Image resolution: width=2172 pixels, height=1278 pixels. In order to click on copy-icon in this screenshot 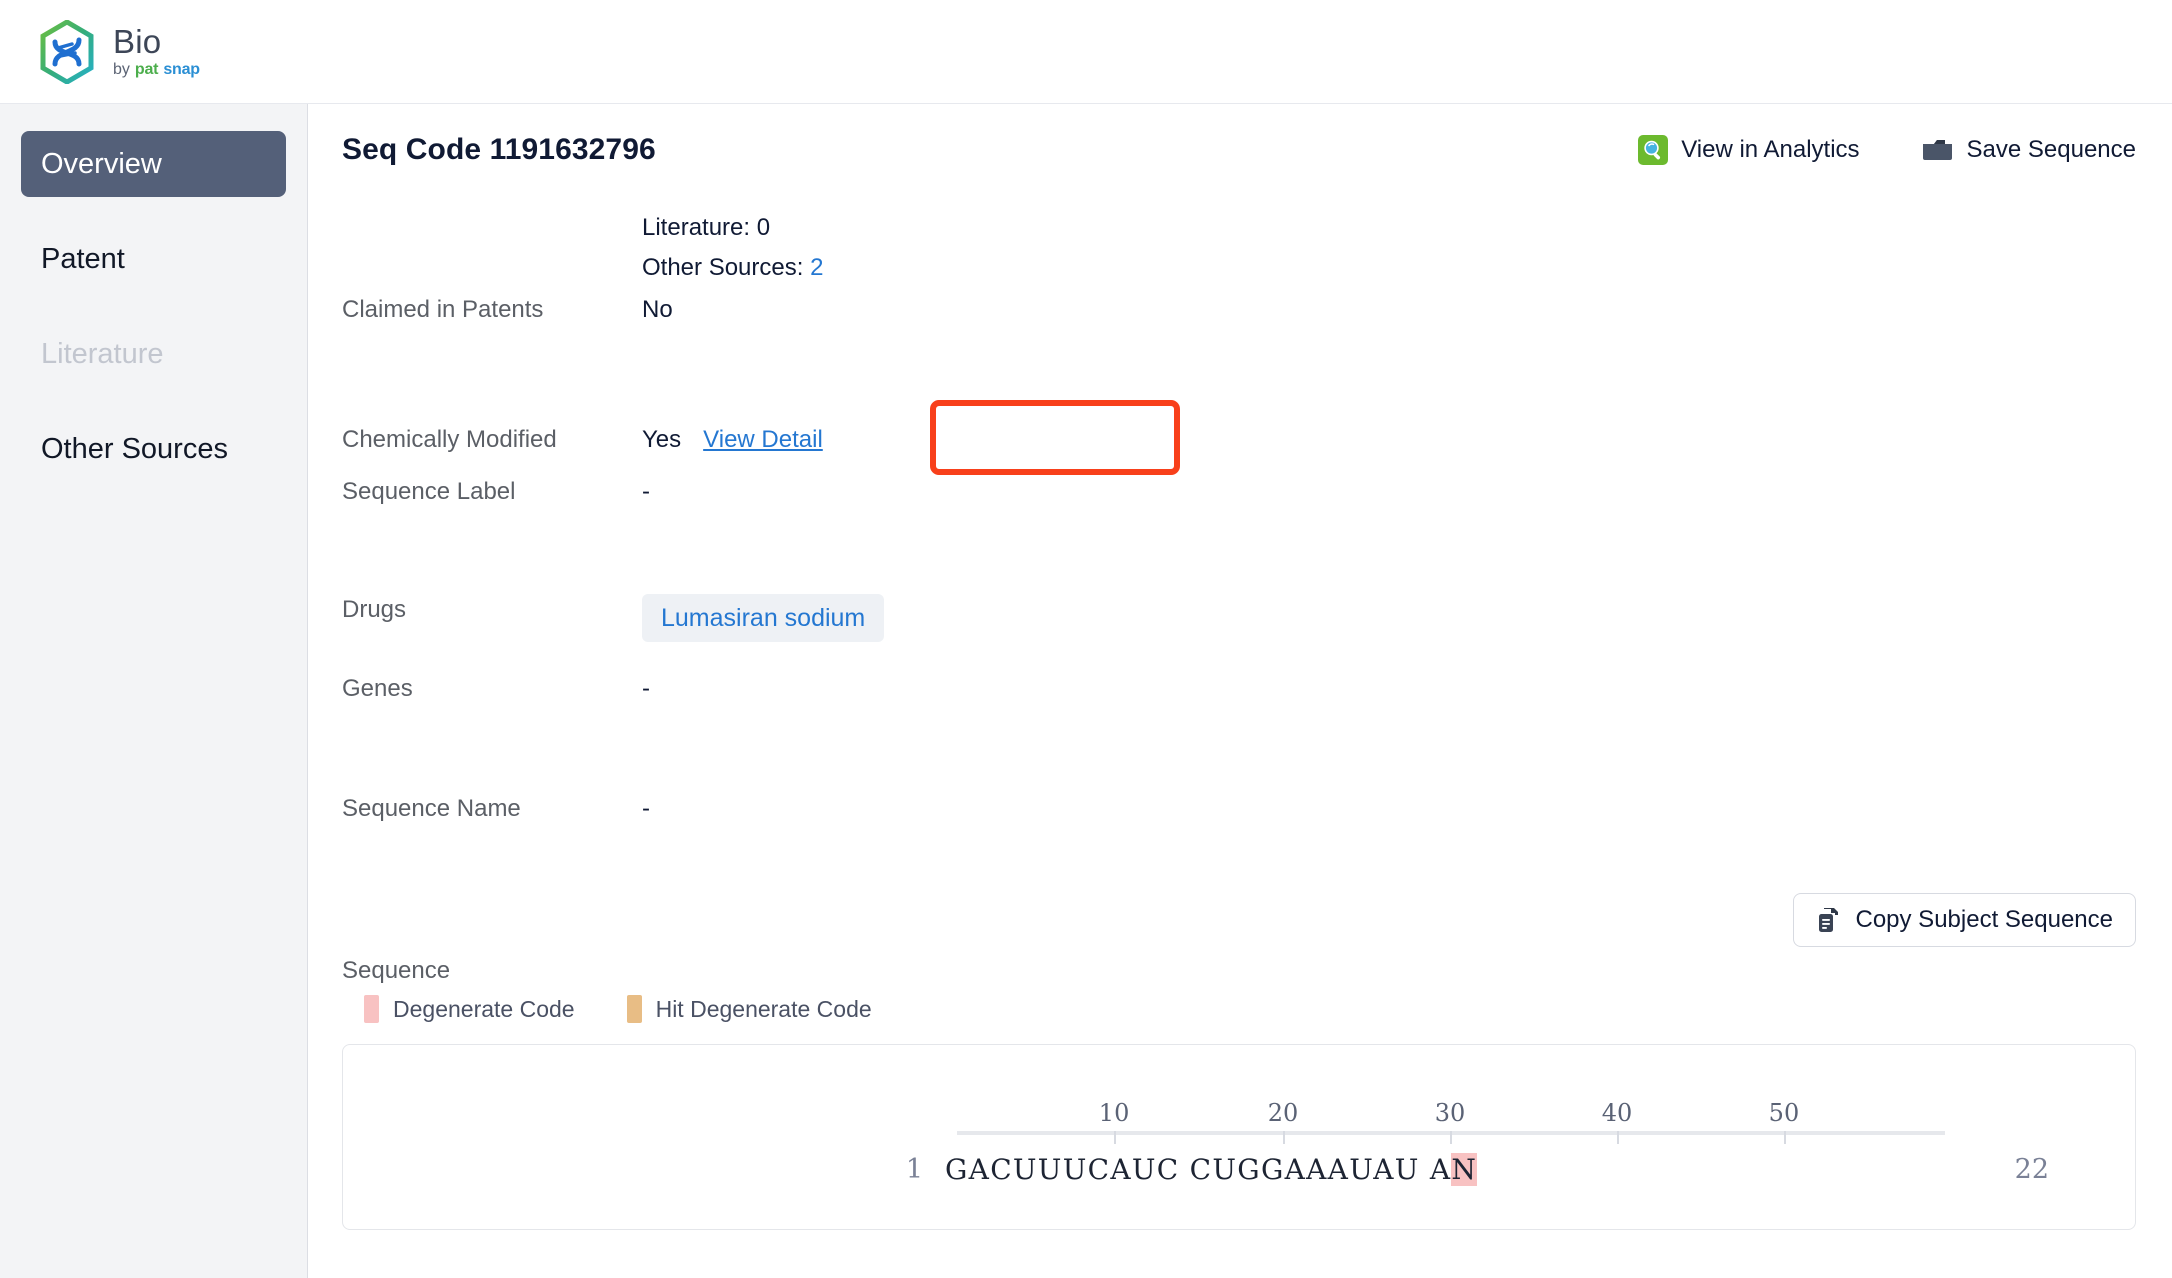, I will do `click(1828, 920)`.